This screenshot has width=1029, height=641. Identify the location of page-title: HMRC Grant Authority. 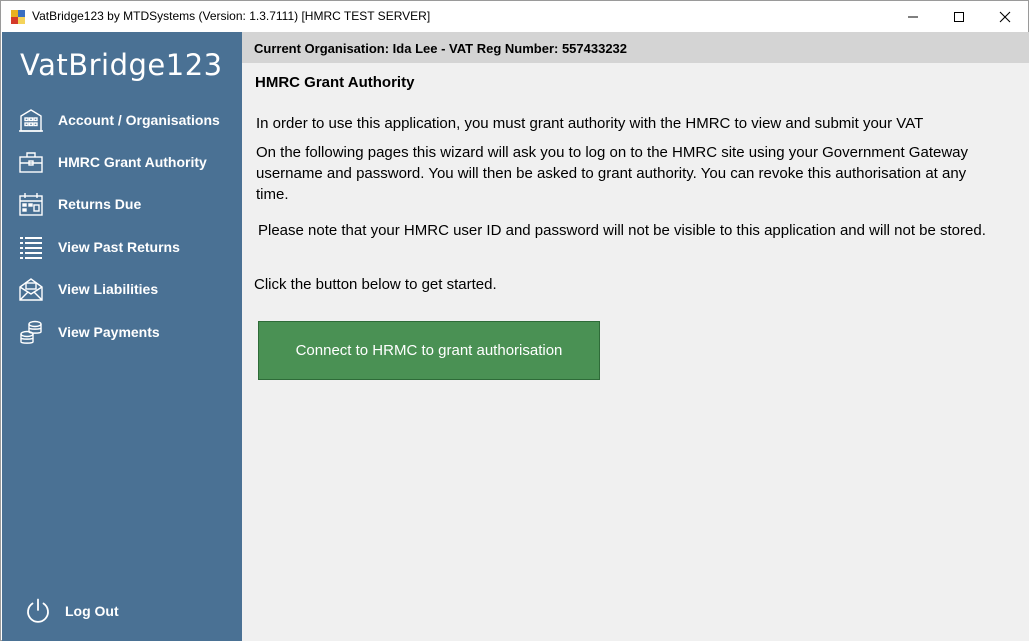
(335, 82).